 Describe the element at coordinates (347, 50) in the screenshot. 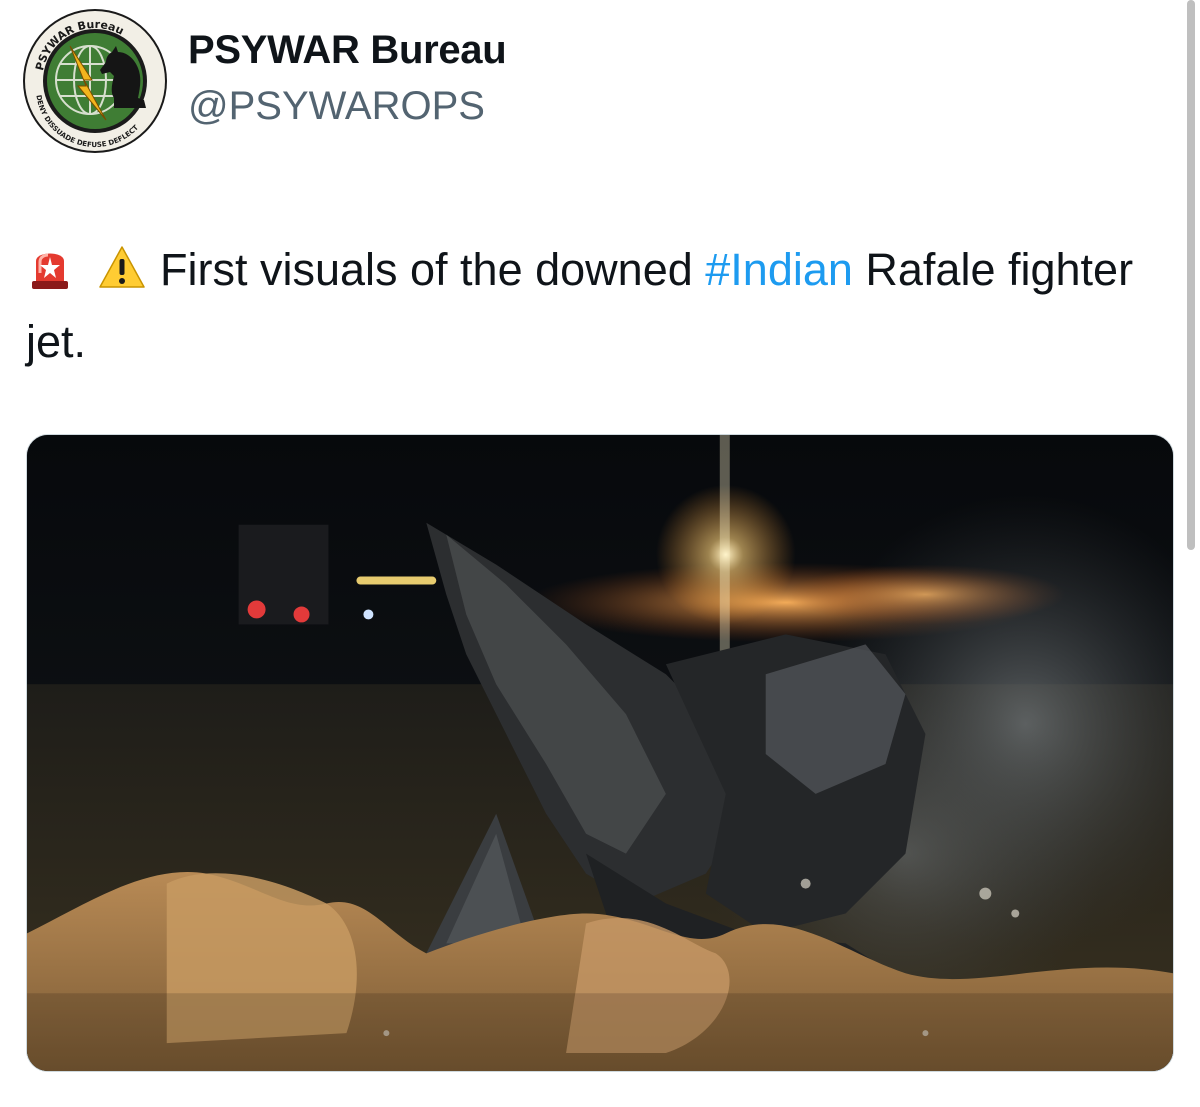

I see `author-display-name: PSYWAR Bureau` at that location.